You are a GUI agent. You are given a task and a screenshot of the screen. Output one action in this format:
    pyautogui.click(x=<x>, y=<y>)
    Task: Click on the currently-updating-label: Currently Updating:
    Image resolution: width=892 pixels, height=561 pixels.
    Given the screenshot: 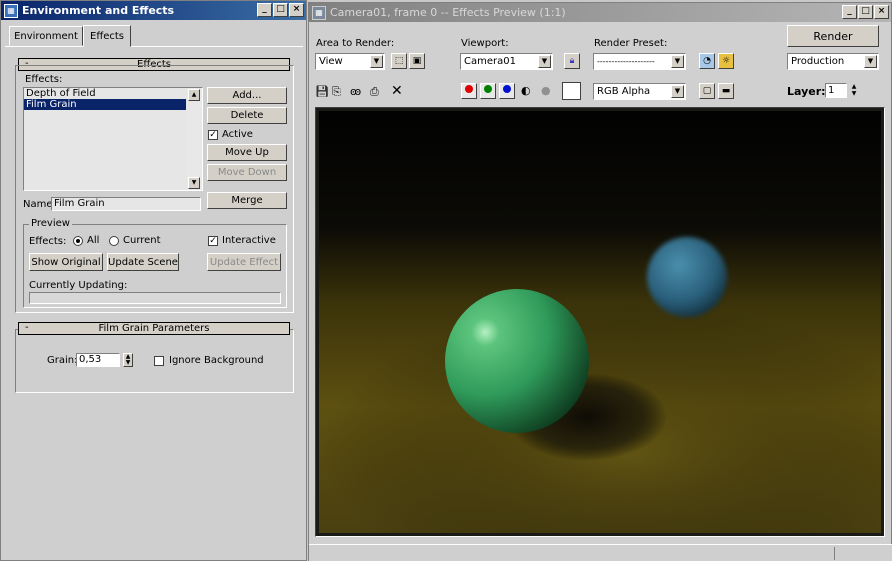 What is the action you would take?
    pyautogui.click(x=78, y=285)
    